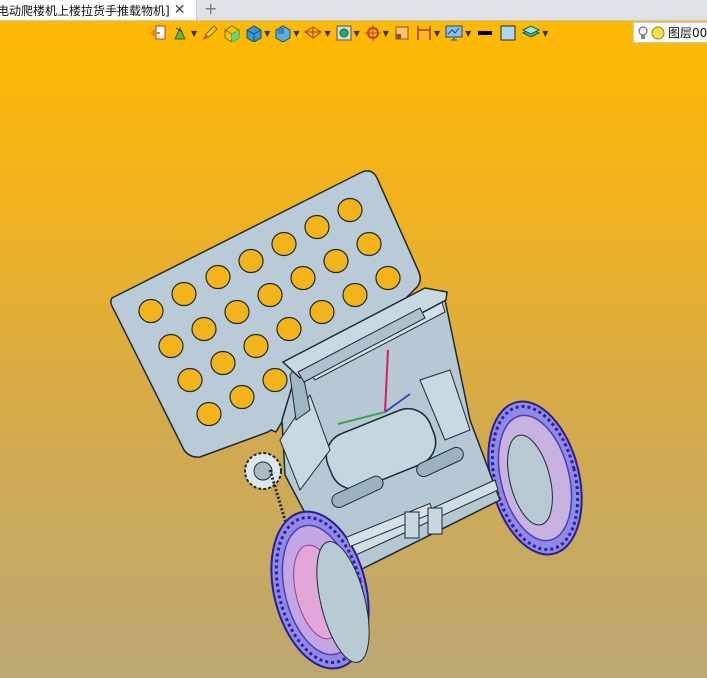  I want to click on document-tab: 电动爬楼机上楼拉货手推载物机] ✕, so click(98, 10).